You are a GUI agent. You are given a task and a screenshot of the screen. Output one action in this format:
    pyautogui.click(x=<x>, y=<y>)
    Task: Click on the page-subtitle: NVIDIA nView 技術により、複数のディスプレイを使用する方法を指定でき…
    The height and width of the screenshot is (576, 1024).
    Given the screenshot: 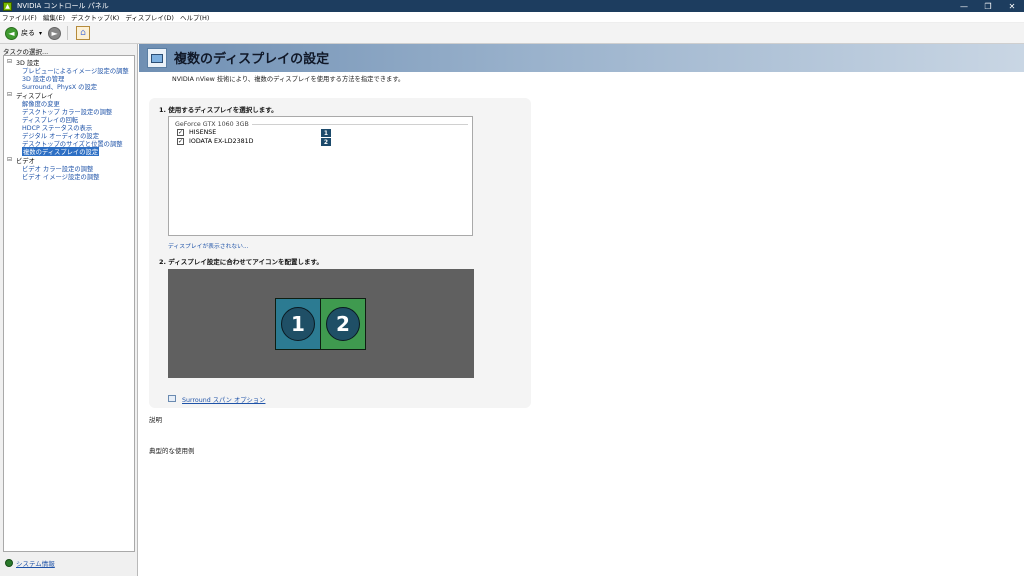 What is the action you would take?
    pyautogui.click(x=288, y=79)
    